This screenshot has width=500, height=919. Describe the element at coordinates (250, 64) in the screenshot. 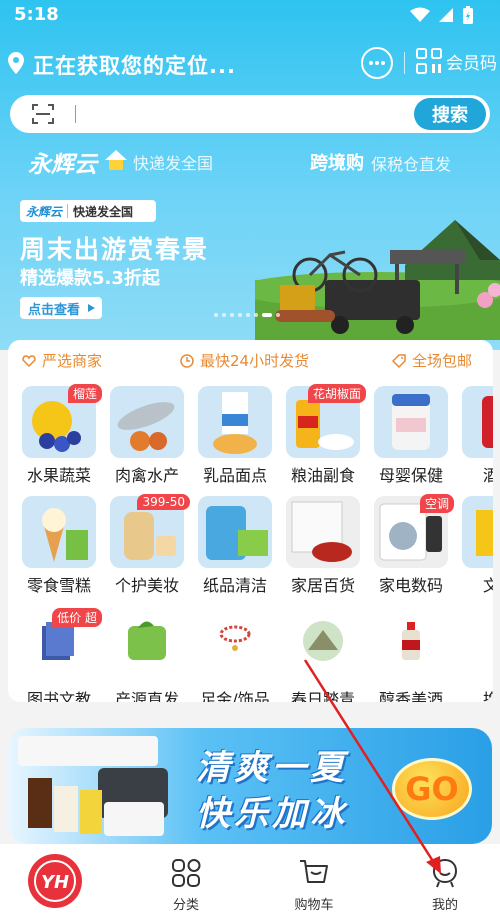

I see `location-bar: 正在获取您的定位... 会员码` at that location.